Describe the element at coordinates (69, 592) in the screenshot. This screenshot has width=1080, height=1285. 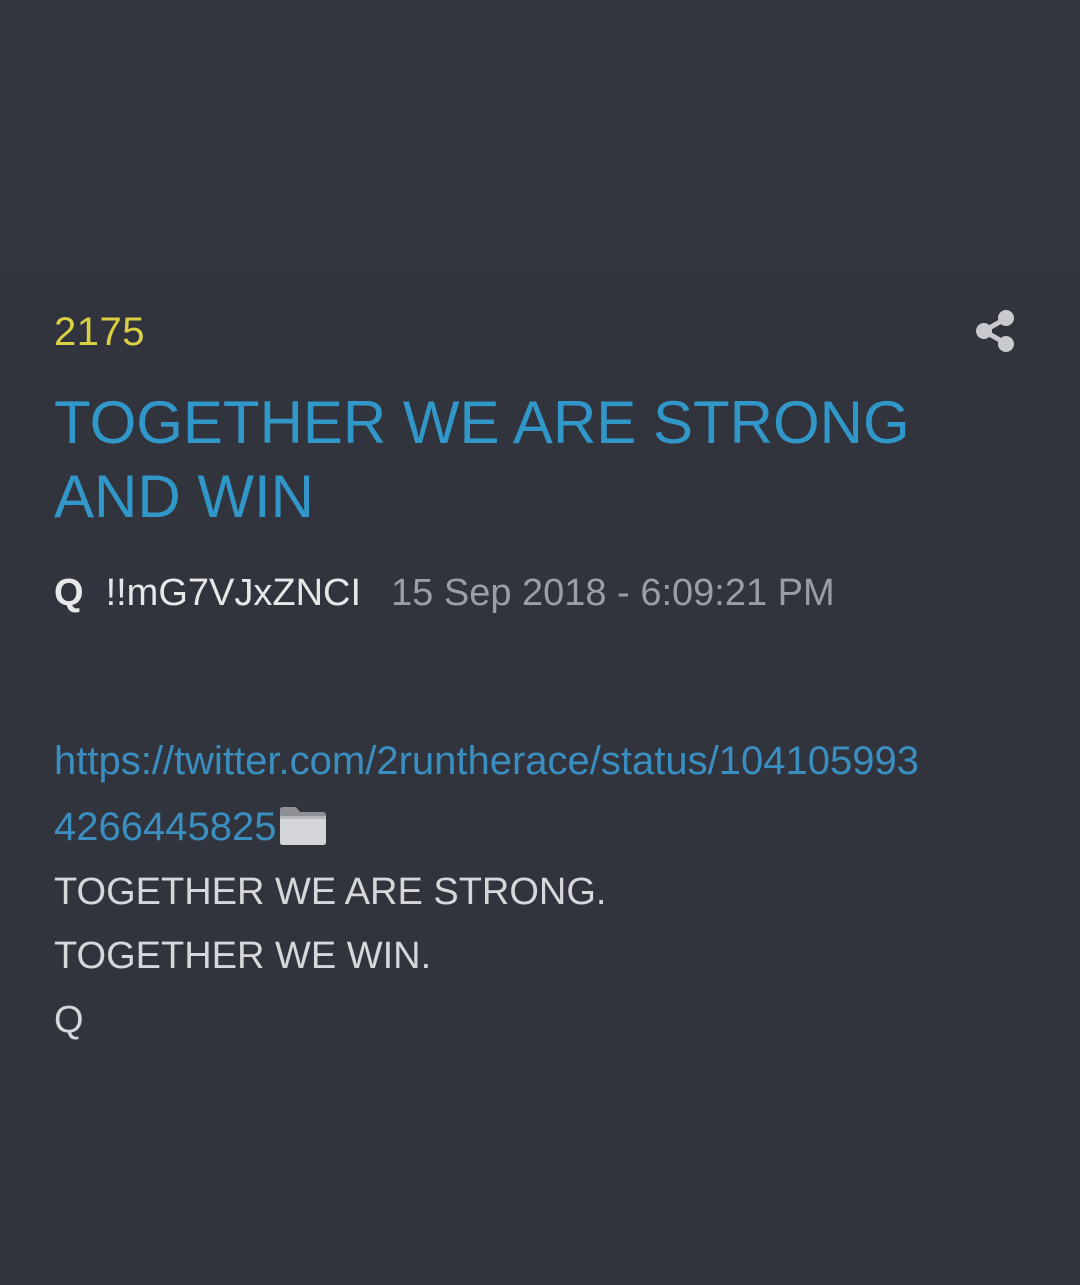
I see `author-name: Q` at that location.